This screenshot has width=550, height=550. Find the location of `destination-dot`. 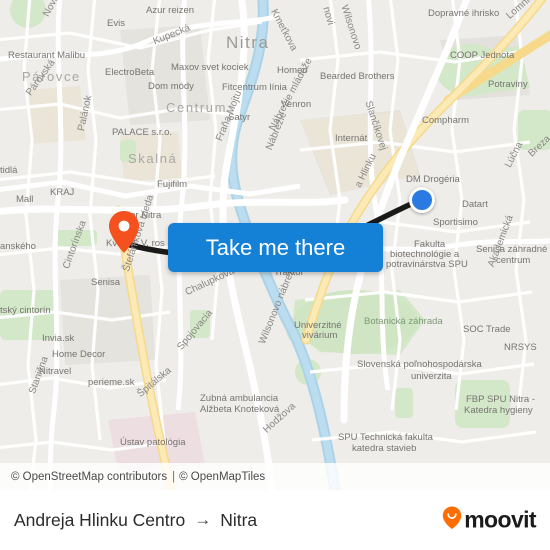

destination-dot is located at coordinates (422, 200).